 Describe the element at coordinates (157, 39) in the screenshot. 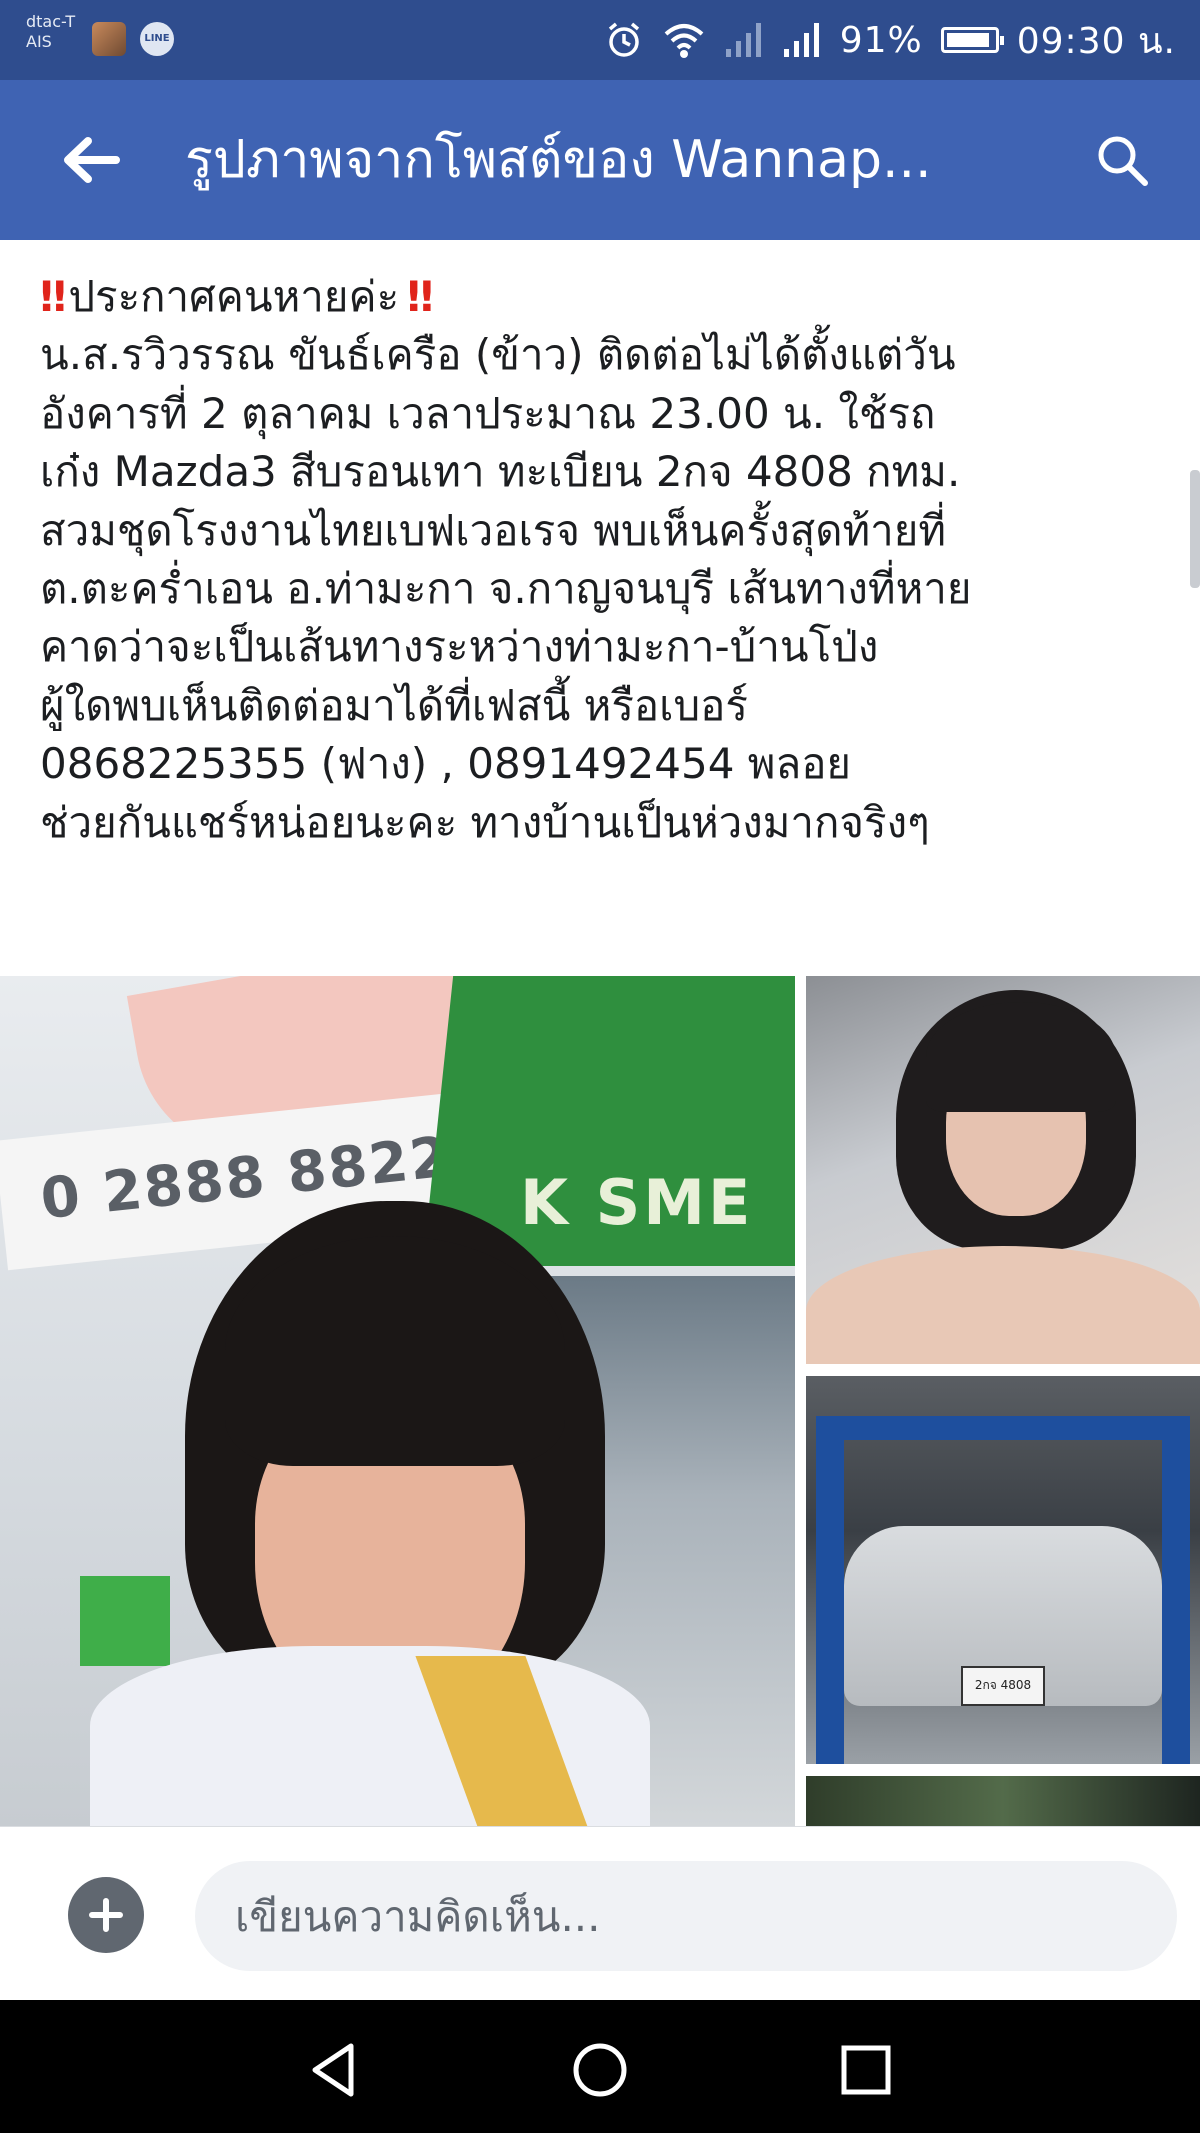

I see `line-app-icon: LINE` at that location.